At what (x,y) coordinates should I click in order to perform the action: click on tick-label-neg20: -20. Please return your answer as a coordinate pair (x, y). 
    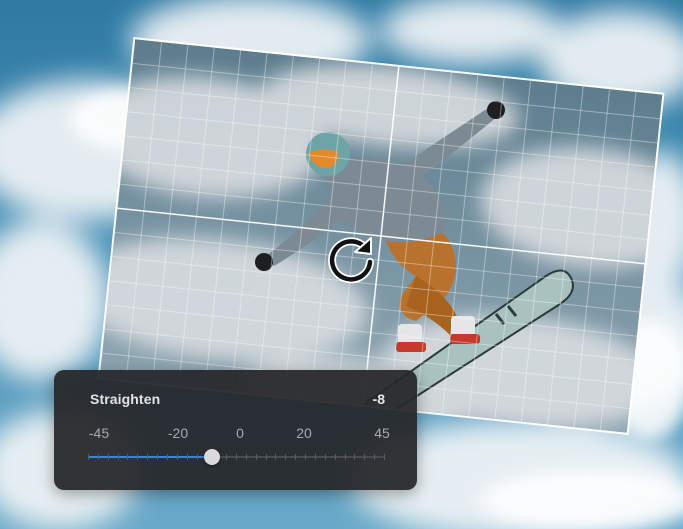
    Looking at the image, I should click on (178, 433).